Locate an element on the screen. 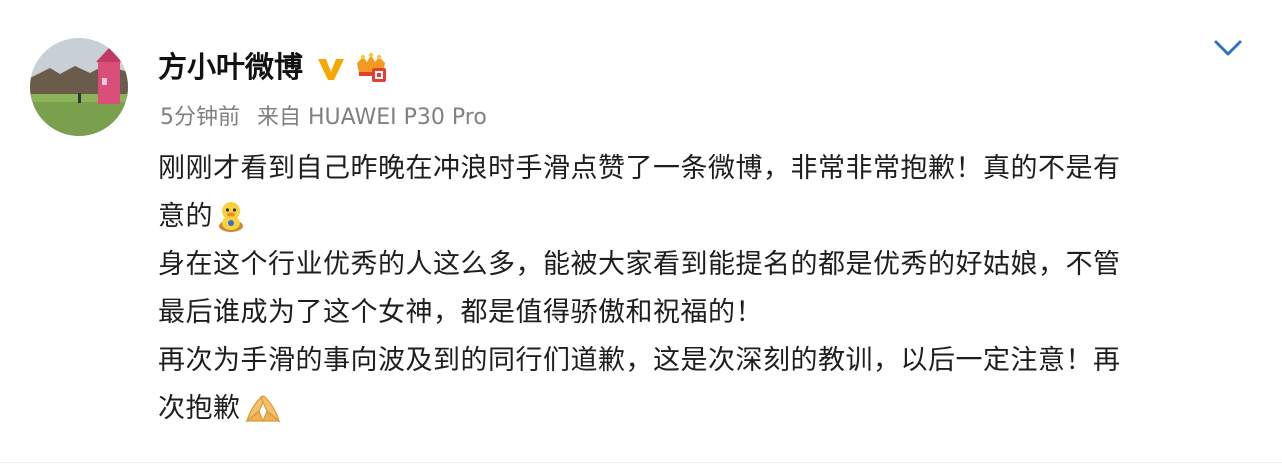  content-line: 再次为手滑的事向波及到的同行们道歉，这是次深刻的教训，以后一定注意！再 is located at coordinates (698, 361).